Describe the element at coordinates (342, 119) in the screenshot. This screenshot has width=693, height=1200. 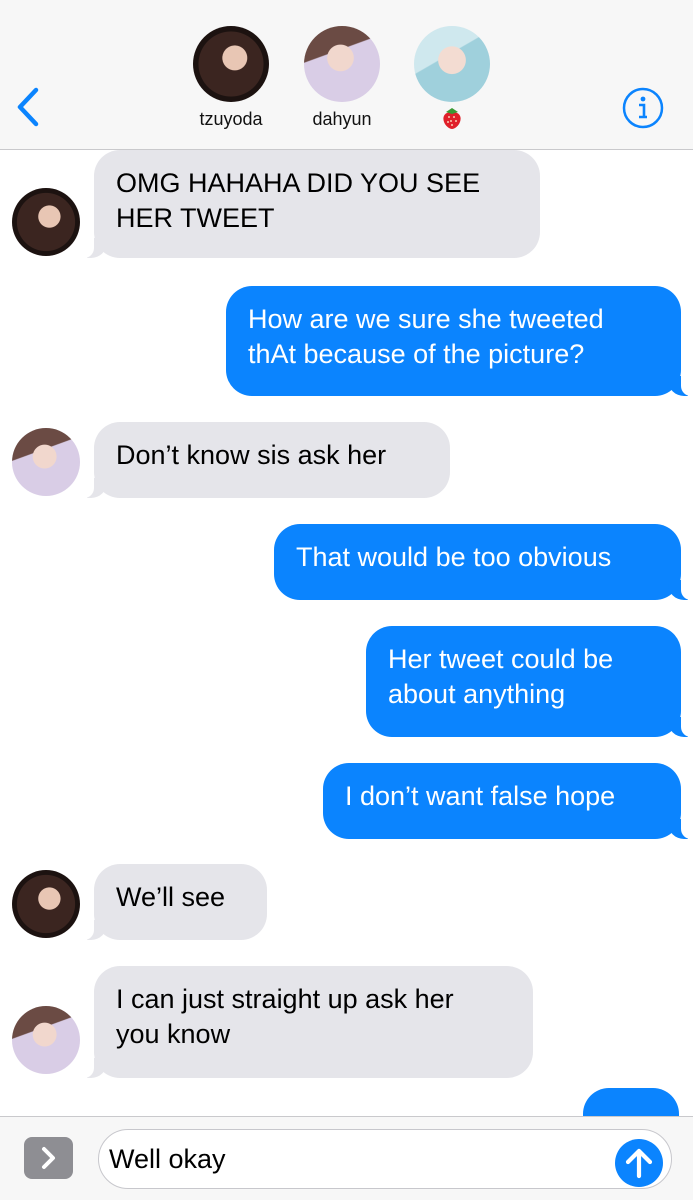
I see `contact-name: dahyun` at that location.